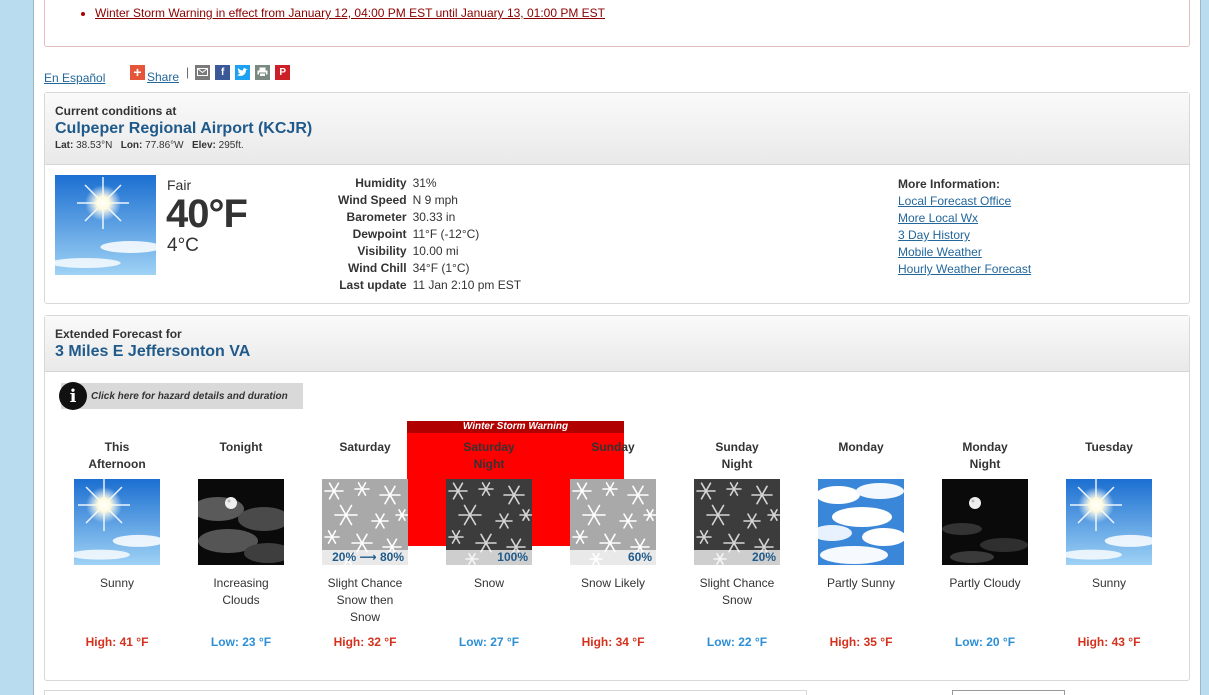  I want to click on detail-value: N 9 mph, so click(435, 200).